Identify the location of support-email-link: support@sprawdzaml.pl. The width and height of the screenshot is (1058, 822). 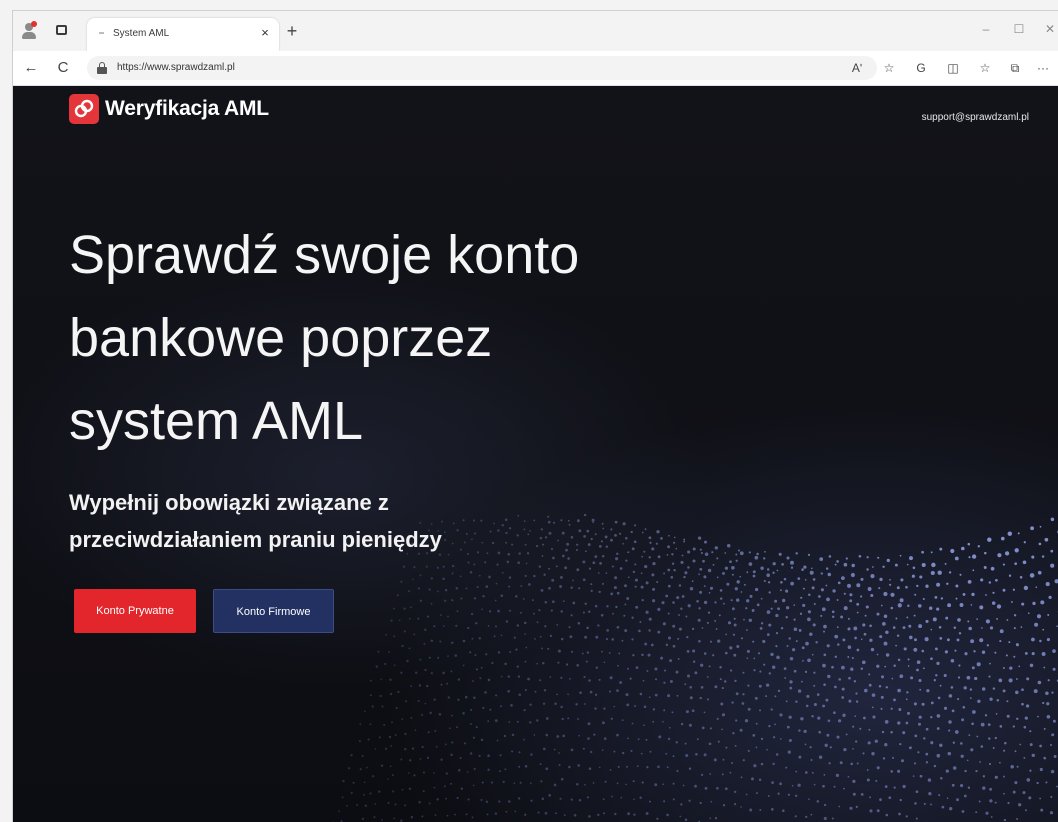
(975, 117).